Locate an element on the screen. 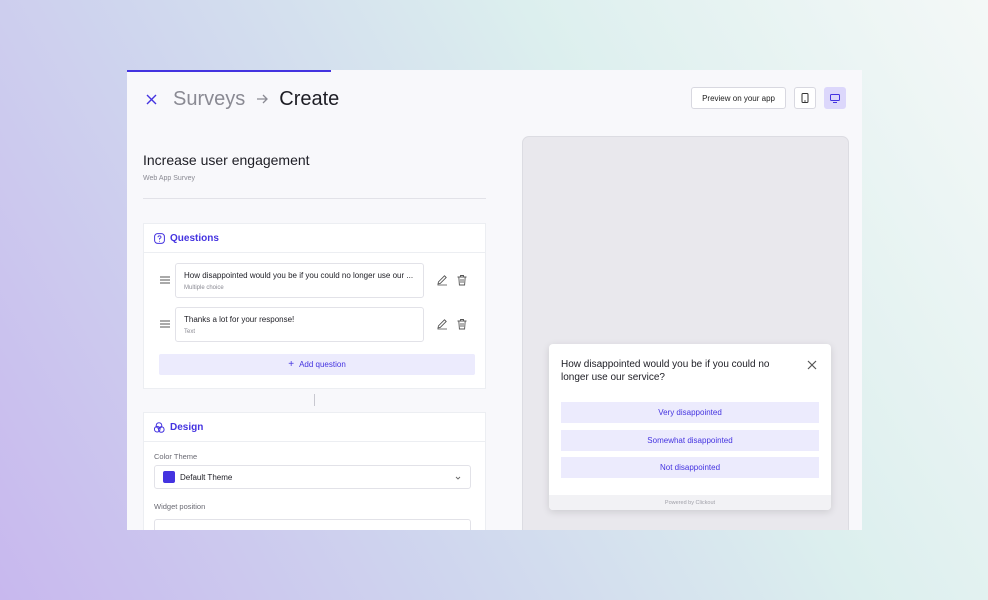 The image size is (988, 600). page-title: Create is located at coordinates (309, 98).